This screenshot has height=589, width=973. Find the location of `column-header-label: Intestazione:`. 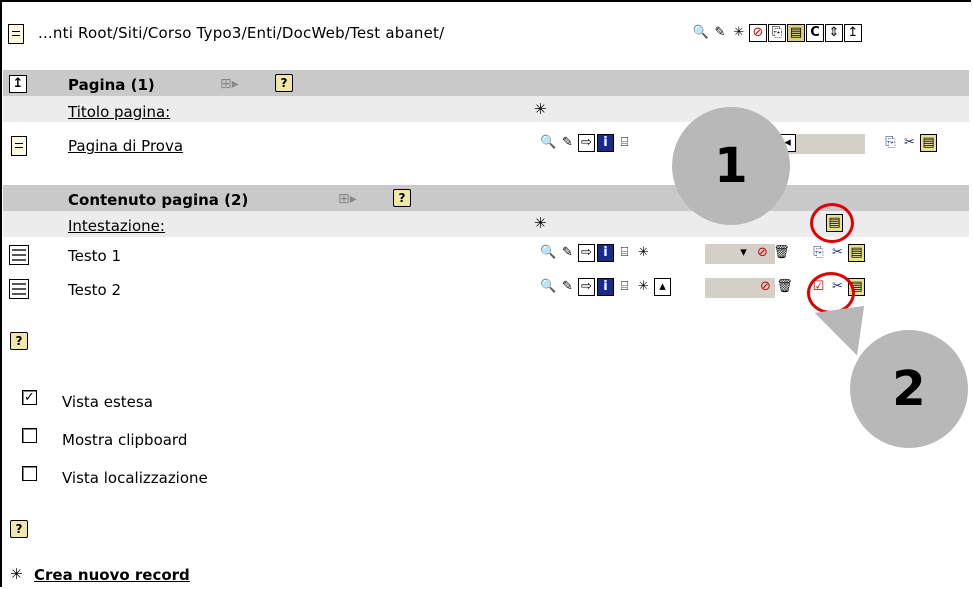

column-header-label: Intestazione: is located at coordinates (116, 226).